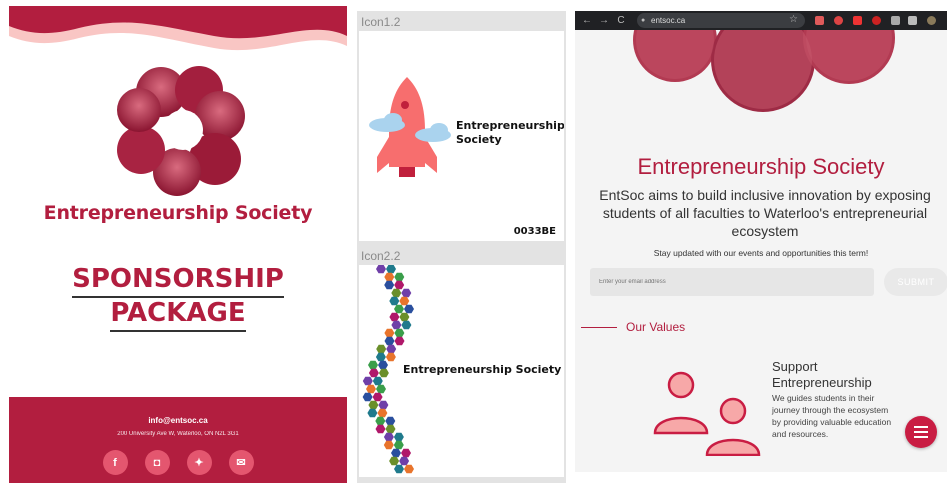 The image size is (947, 483). Describe the element at coordinates (178, 36) in the screenshot. I see `header-wave` at that location.